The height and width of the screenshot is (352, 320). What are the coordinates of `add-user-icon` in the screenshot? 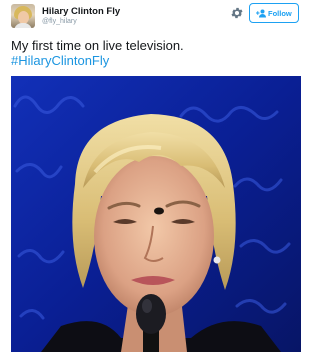 It's located at (261, 13).